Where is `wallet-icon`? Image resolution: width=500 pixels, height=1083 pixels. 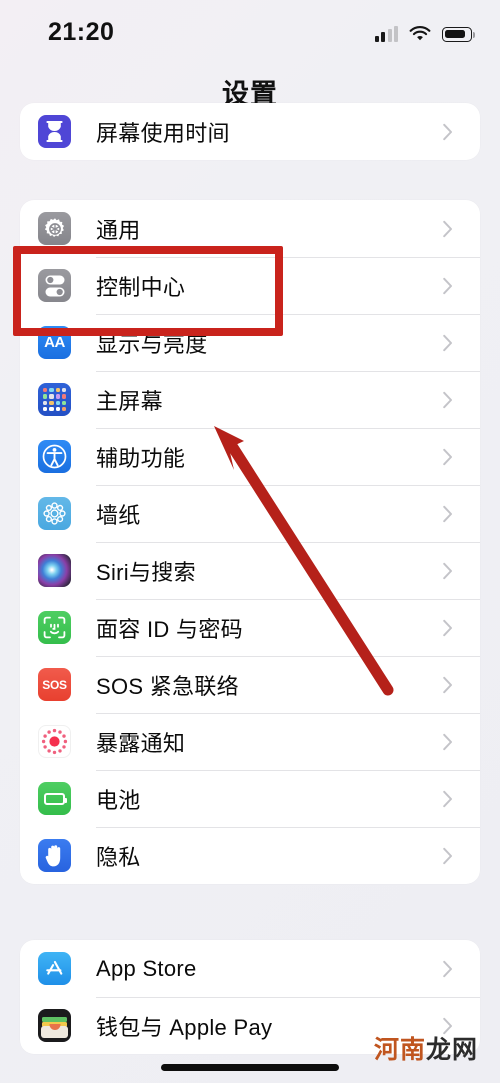 wallet-icon is located at coordinates (54, 1025).